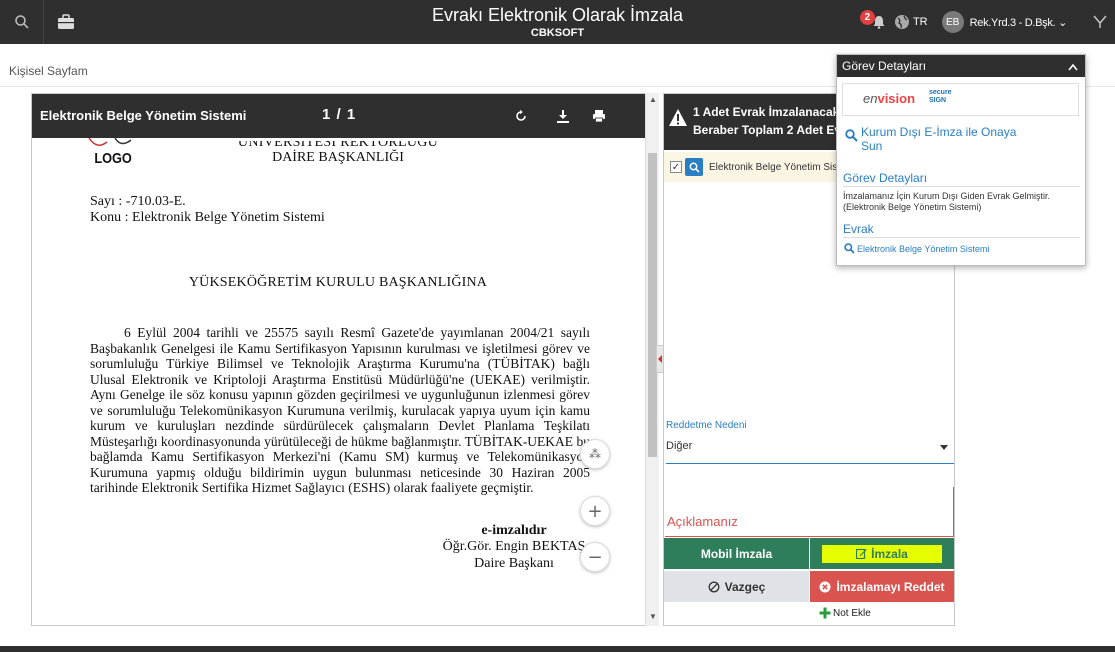 The image size is (1115, 652). Describe the element at coordinates (702, 521) in the screenshot. I see `comment-label: Açıklamanız` at that location.